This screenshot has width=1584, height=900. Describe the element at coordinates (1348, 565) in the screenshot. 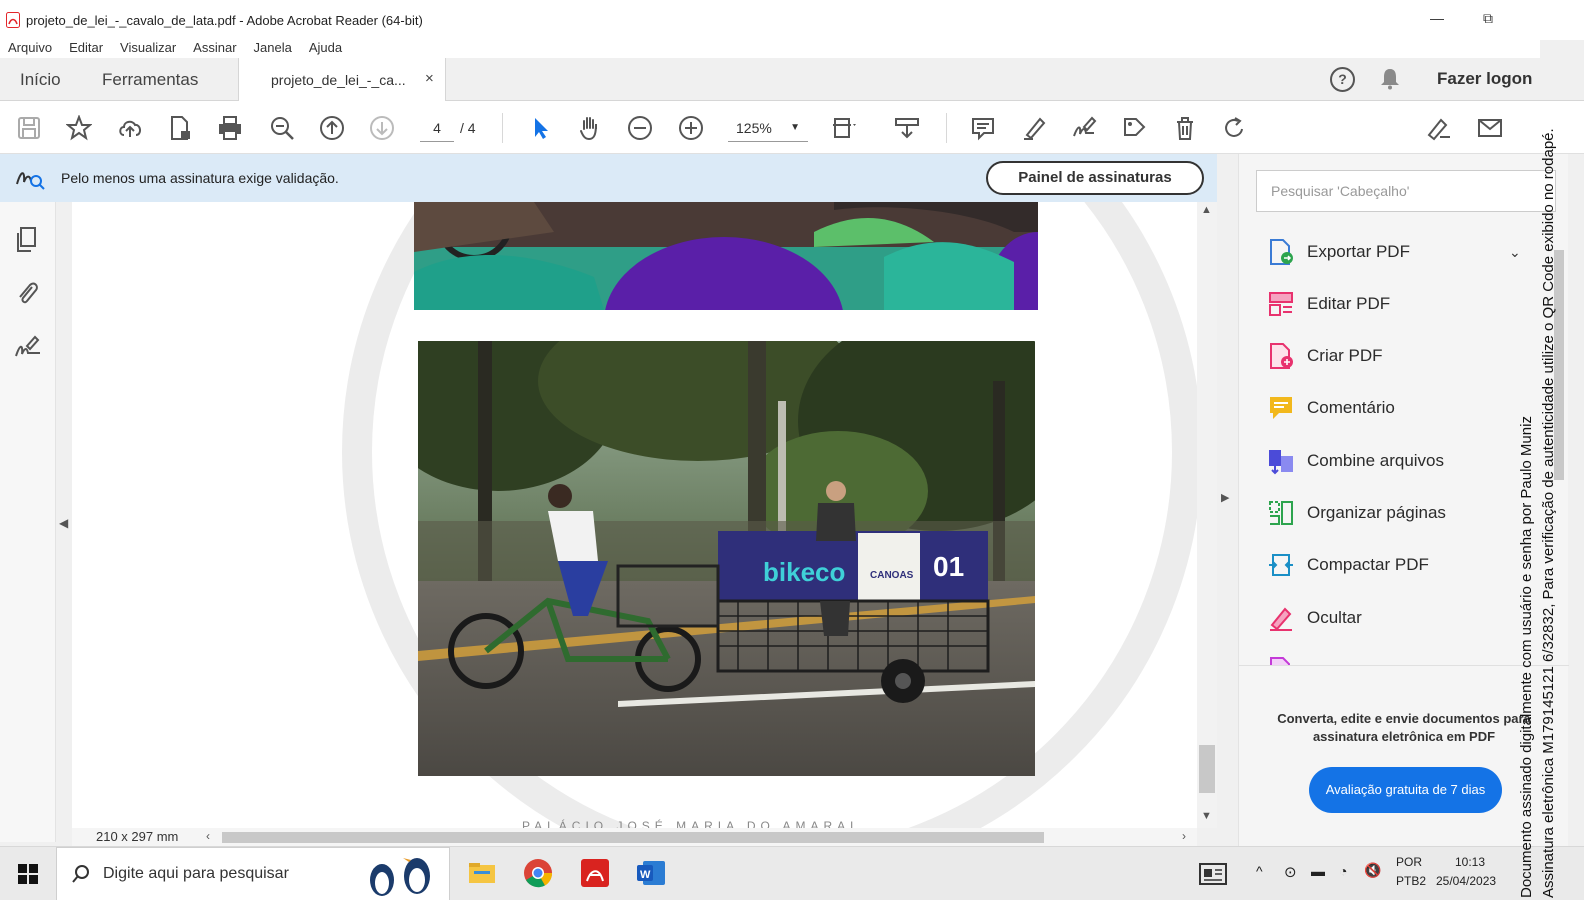

I see `tool-compress-pdf: Compactar PDF` at that location.